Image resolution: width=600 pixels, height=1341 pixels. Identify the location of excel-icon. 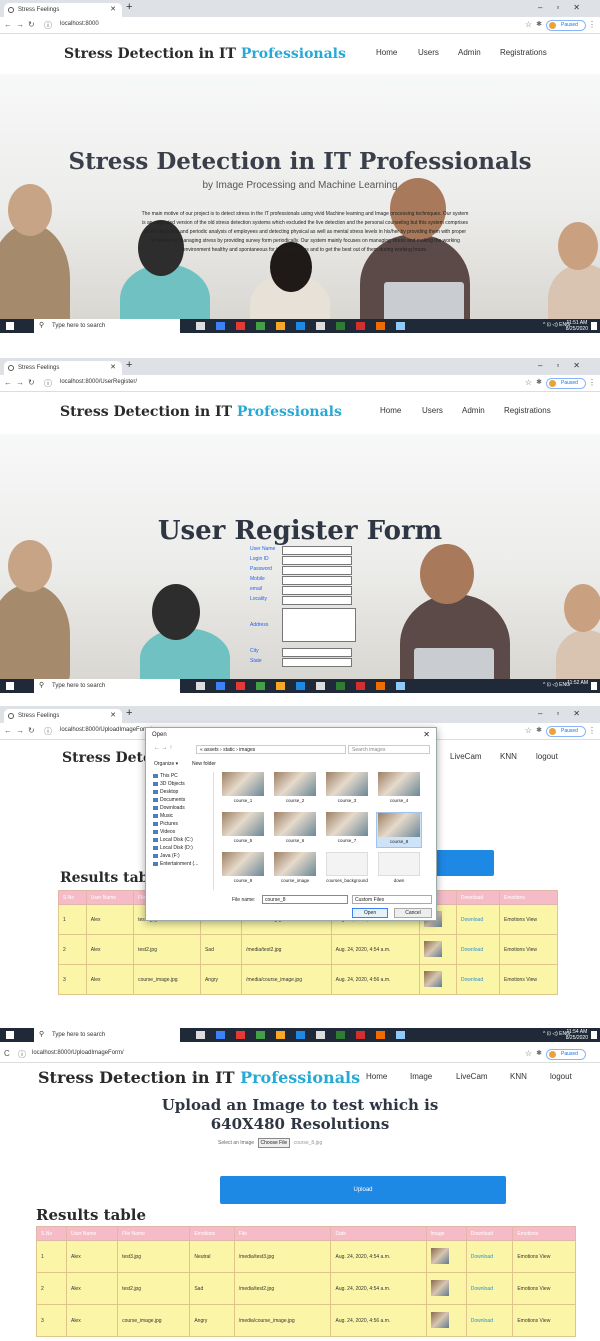
(340, 686).